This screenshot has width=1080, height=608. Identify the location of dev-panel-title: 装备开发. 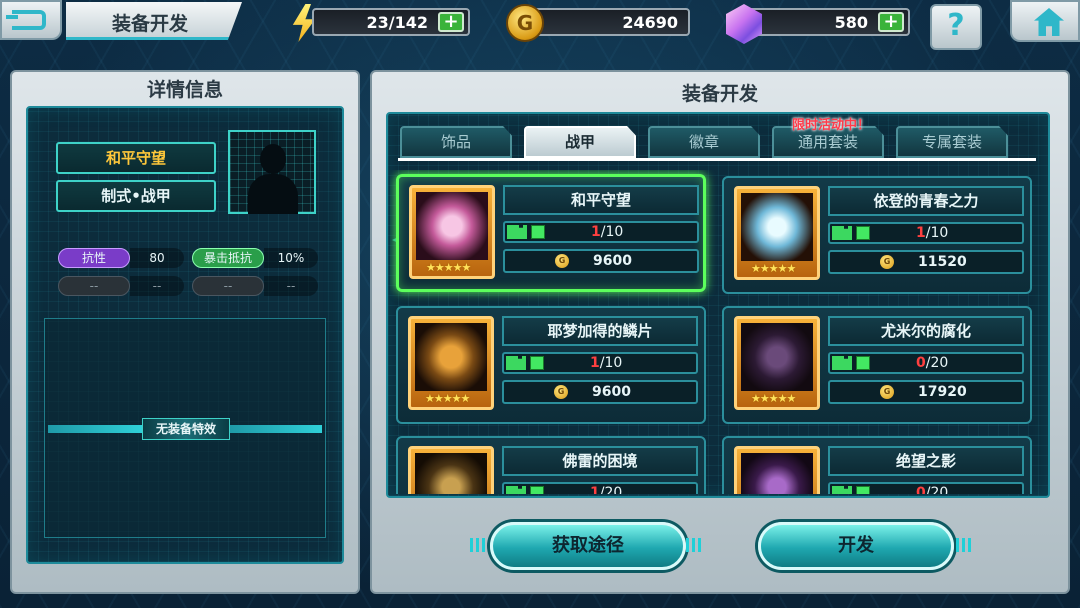
(719, 94).